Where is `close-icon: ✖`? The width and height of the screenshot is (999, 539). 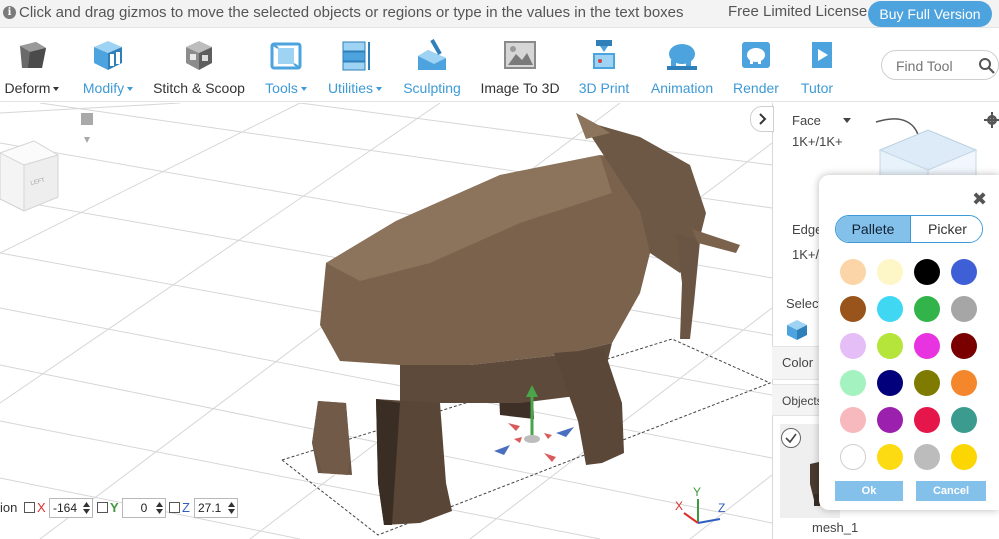 close-icon: ✖ is located at coordinates (979, 199).